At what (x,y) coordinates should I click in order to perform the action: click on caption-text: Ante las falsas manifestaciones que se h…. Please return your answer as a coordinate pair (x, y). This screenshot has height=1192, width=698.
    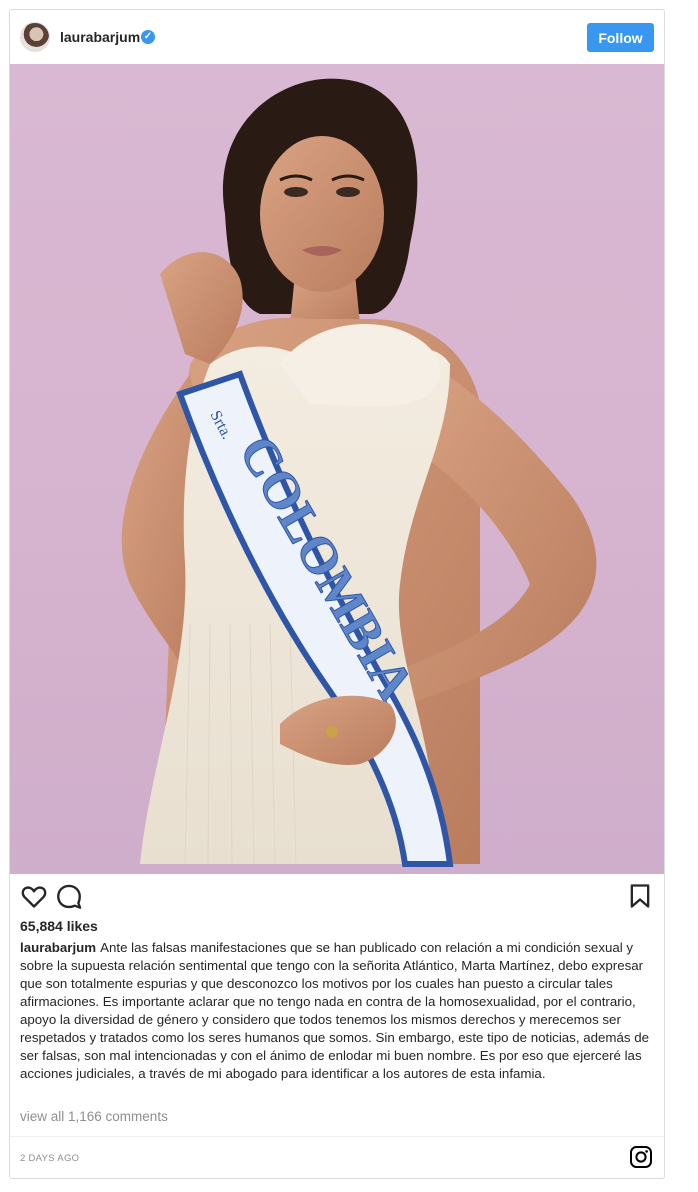
    Looking at the image, I should click on (334, 1010).